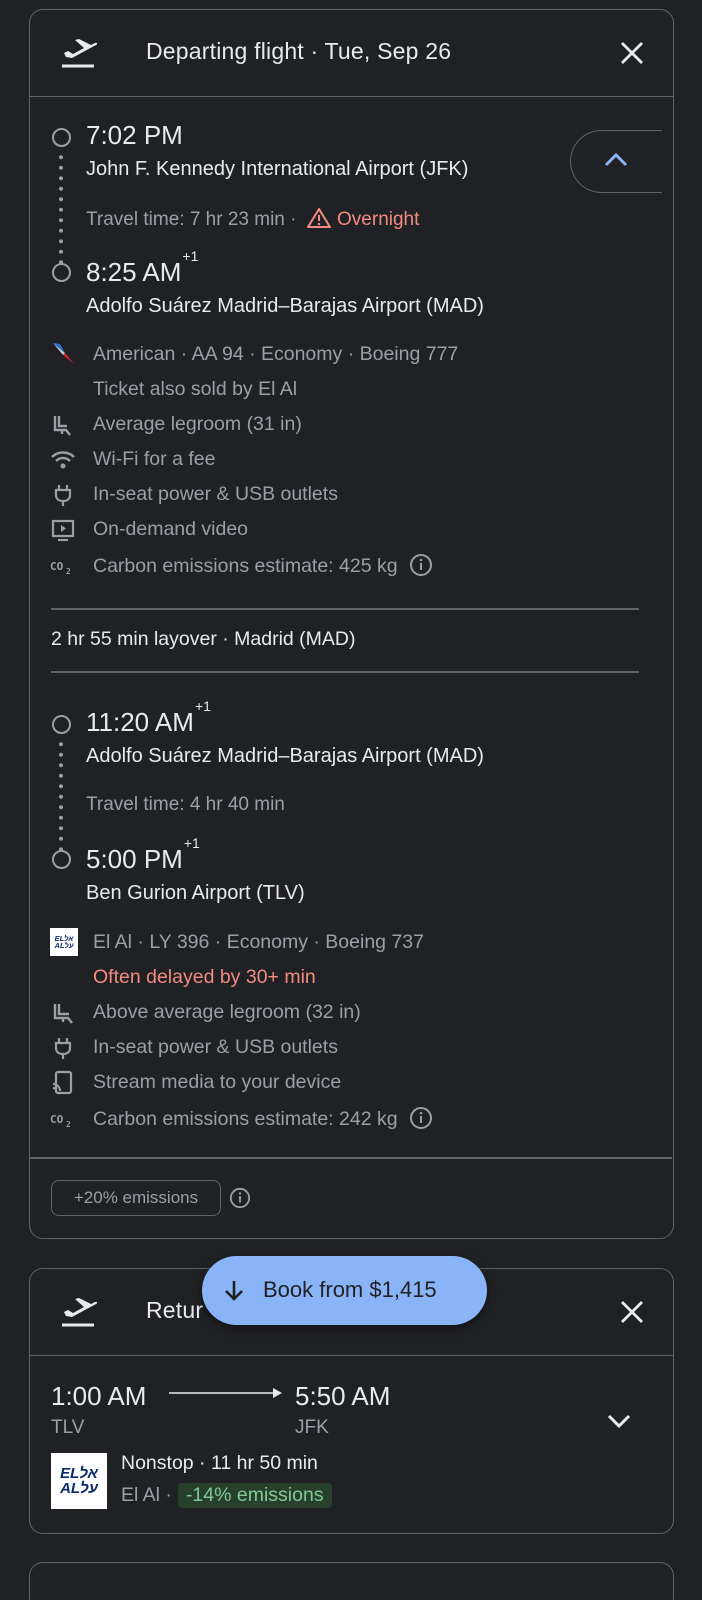 This screenshot has width=702, height=1600. What do you see at coordinates (234, 1291) in the screenshot?
I see `arrow-down-icon` at bounding box center [234, 1291].